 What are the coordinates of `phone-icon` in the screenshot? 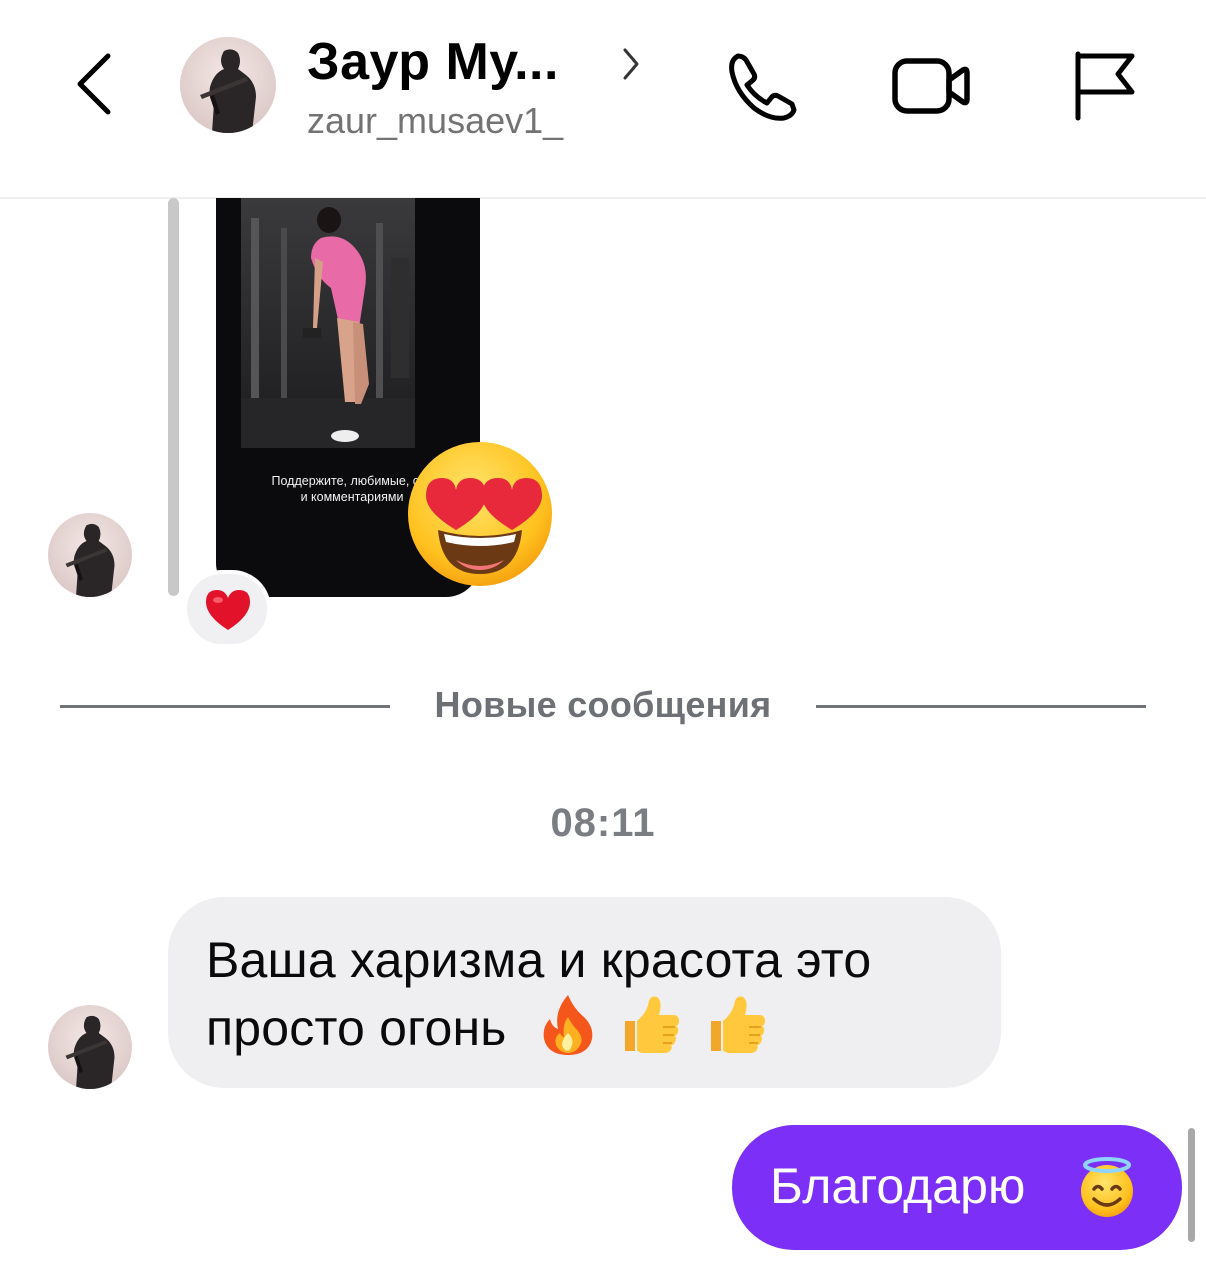 It's located at (763, 87).